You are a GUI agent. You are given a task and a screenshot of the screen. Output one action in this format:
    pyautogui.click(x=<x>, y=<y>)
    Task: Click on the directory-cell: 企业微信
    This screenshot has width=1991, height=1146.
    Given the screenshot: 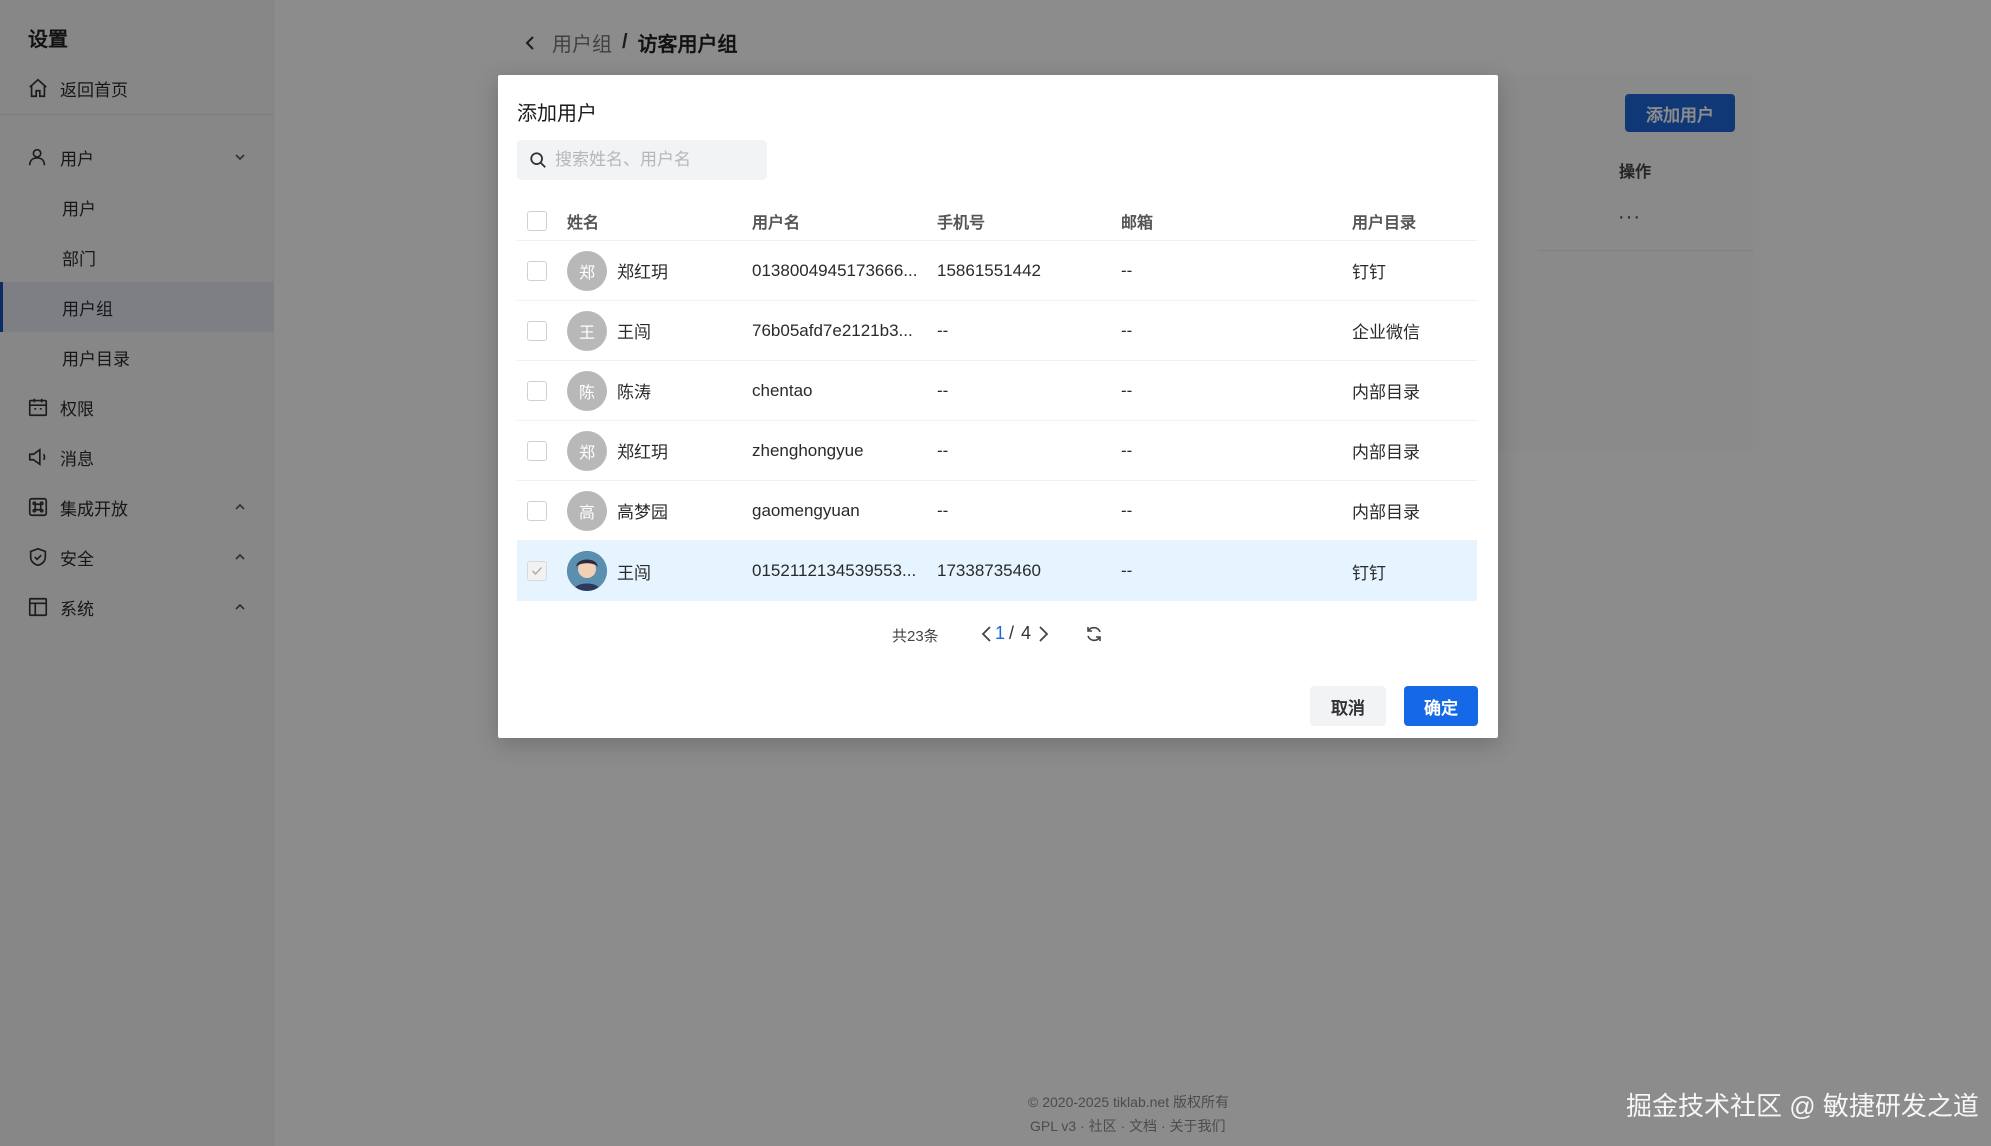 What is the action you would take?
    pyautogui.click(x=1386, y=332)
    